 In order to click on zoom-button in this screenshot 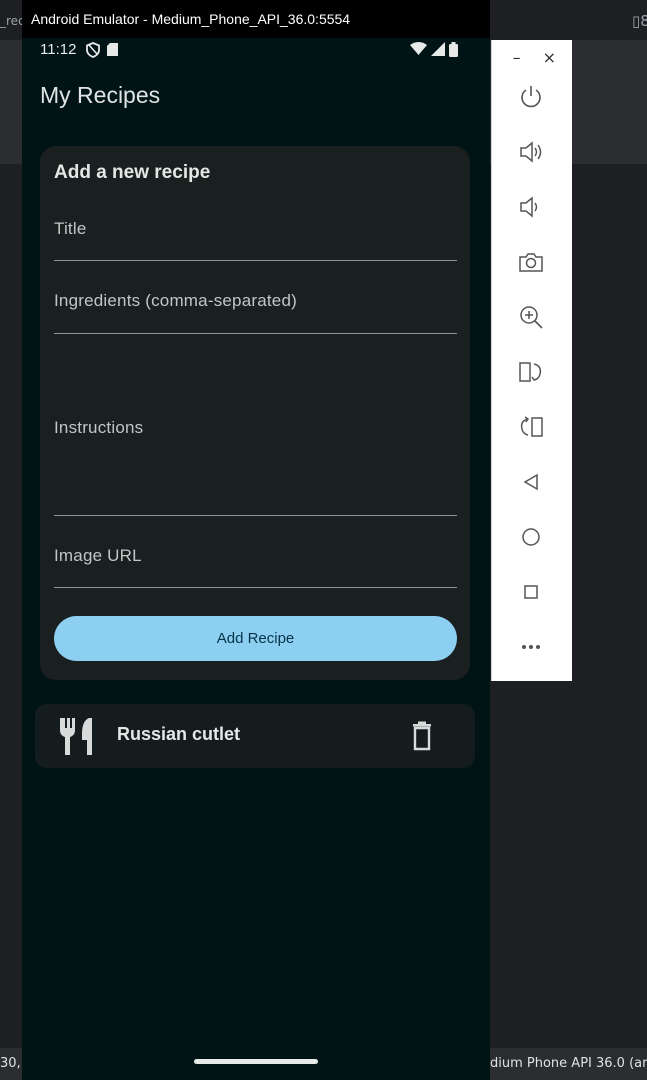, I will do `click(531, 317)`.